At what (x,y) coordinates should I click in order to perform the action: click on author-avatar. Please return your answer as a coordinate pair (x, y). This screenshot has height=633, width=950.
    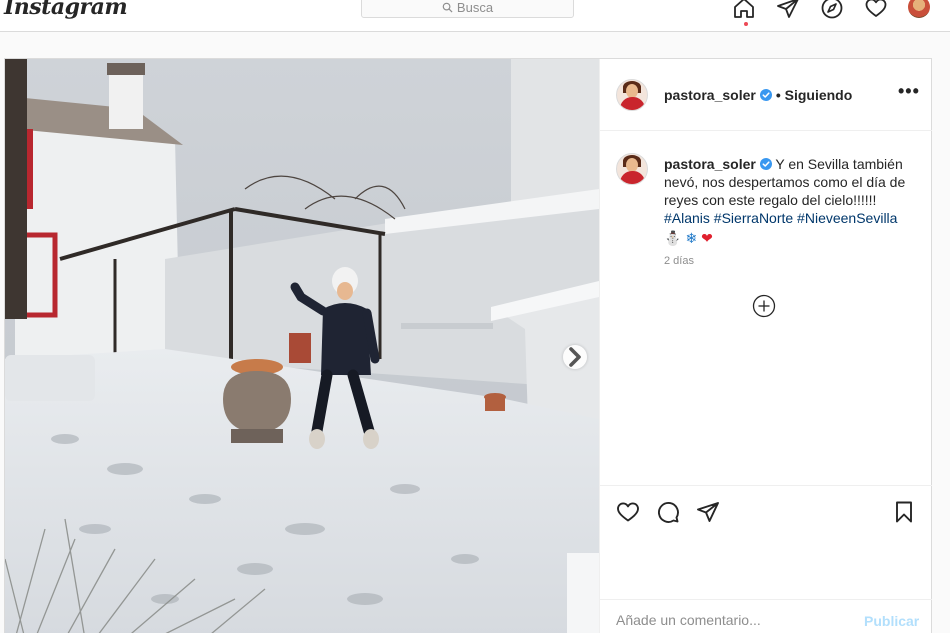
    Looking at the image, I should click on (632, 95).